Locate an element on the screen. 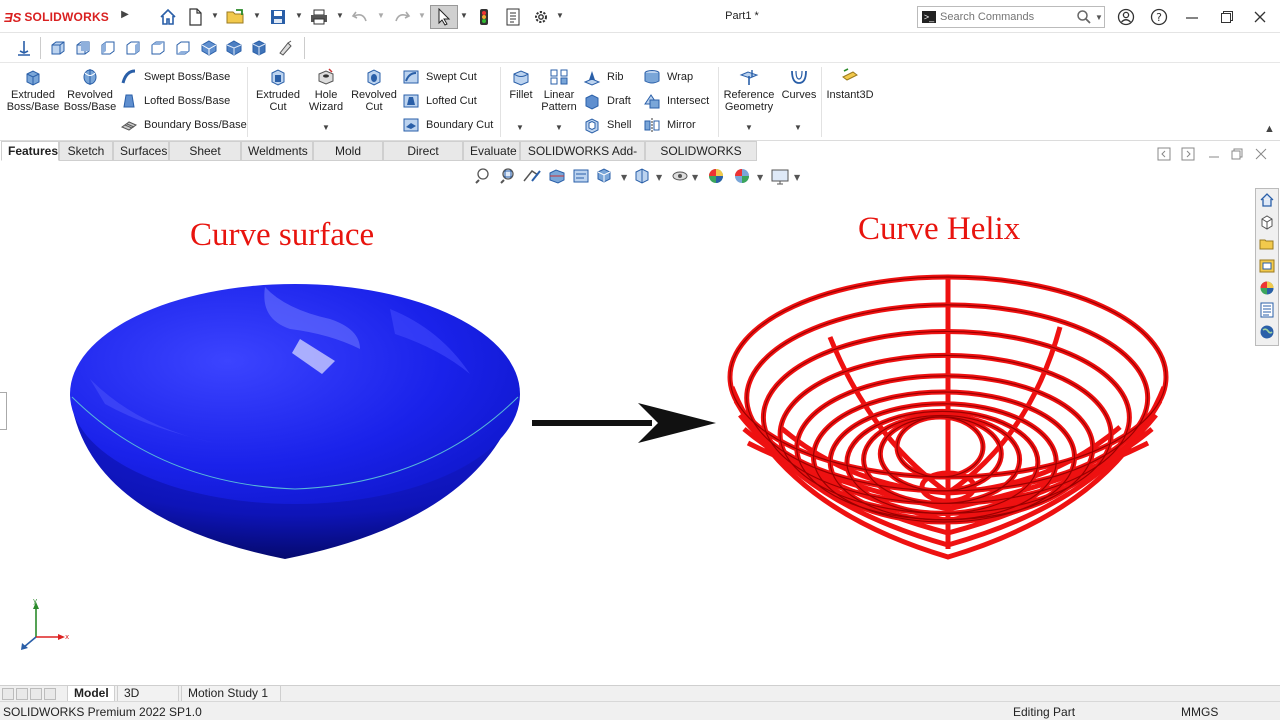 The width and height of the screenshot is (1280, 720). tab-evaluate: Evaluate is located at coordinates (491, 151).